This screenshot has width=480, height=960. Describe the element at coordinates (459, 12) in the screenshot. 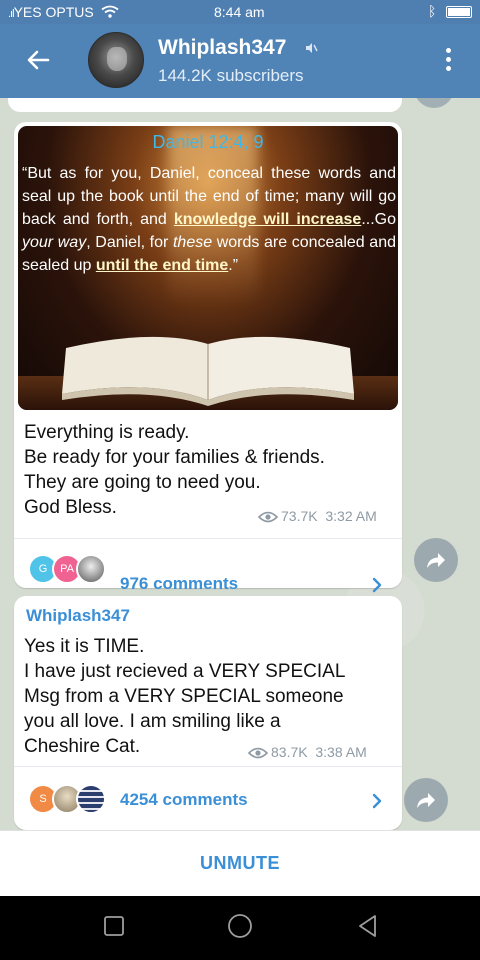

I see `battery-icon` at that location.